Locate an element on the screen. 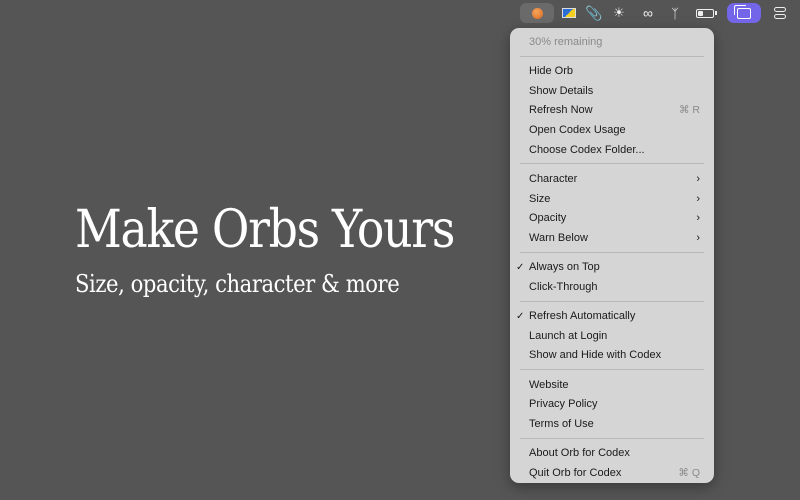 The width and height of the screenshot is (800, 500). menu-item-label: Privacy Policy is located at coordinates (563, 404).